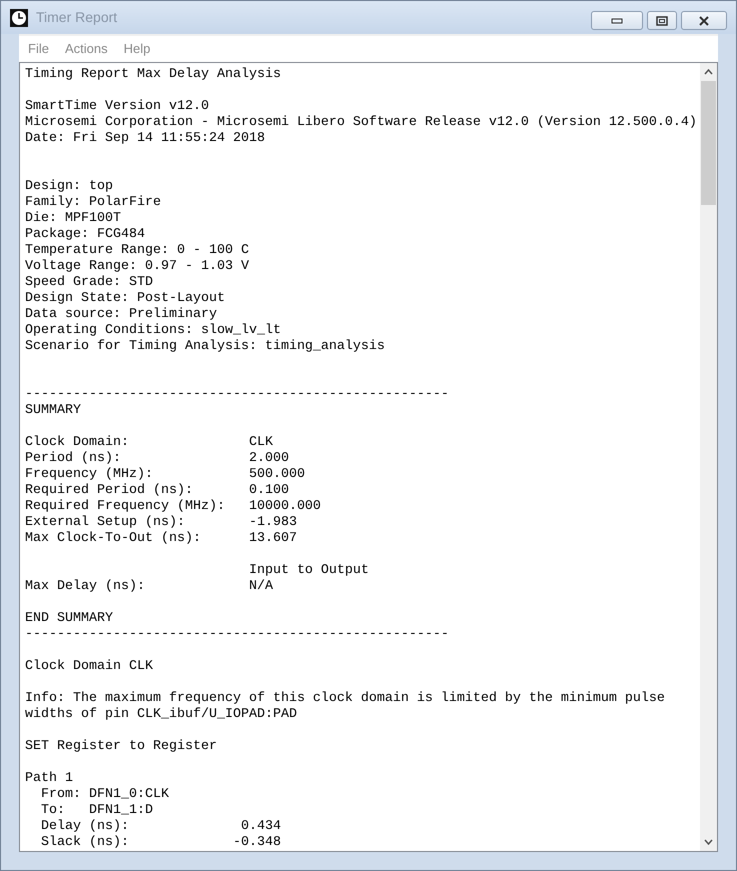 This screenshot has height=871, width=737. I want to click on close-icon, so click(704, 21).